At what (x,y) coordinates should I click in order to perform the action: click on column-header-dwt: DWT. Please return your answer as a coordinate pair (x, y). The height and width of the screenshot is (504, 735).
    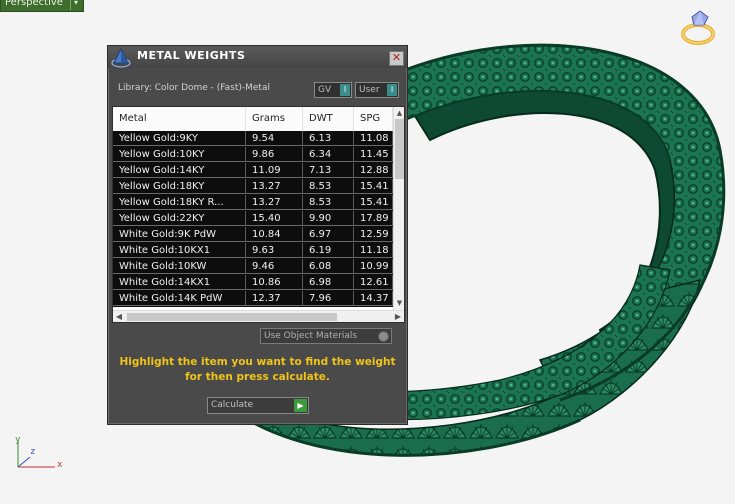
    Looking at the image, I should click on (328, 119).